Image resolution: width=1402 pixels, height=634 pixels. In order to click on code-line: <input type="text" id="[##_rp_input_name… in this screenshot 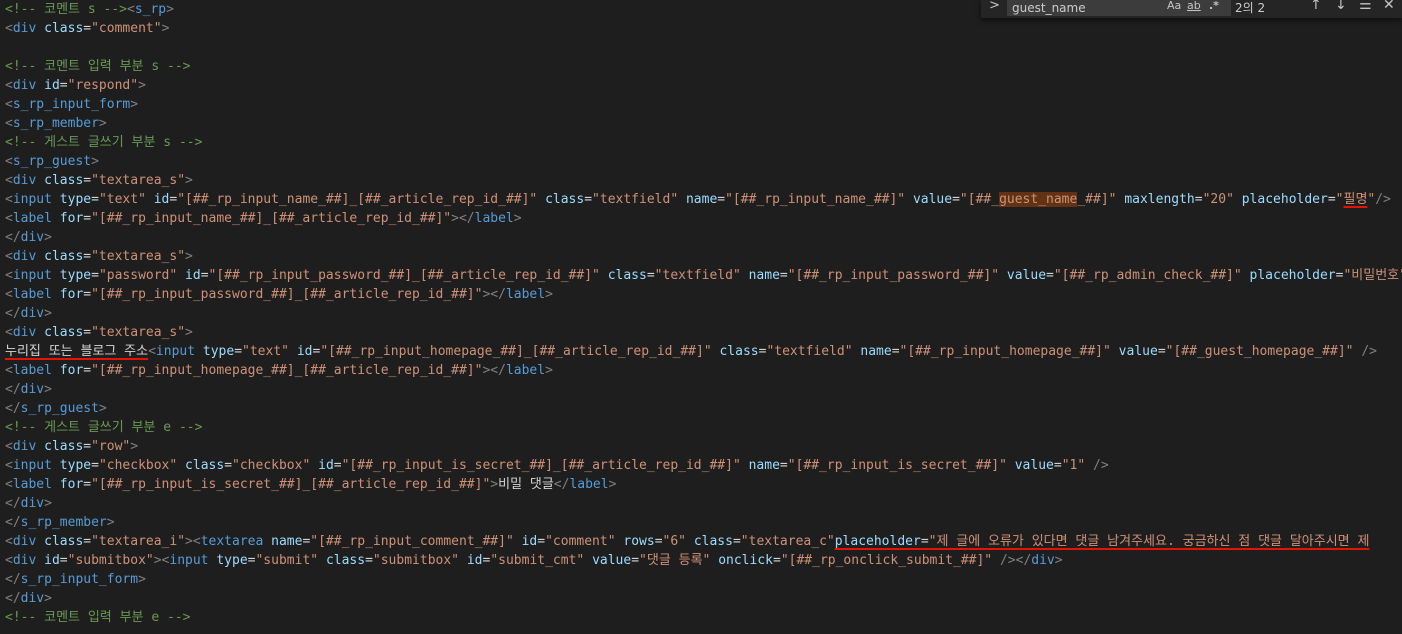, I will do `click(698, 199)`.